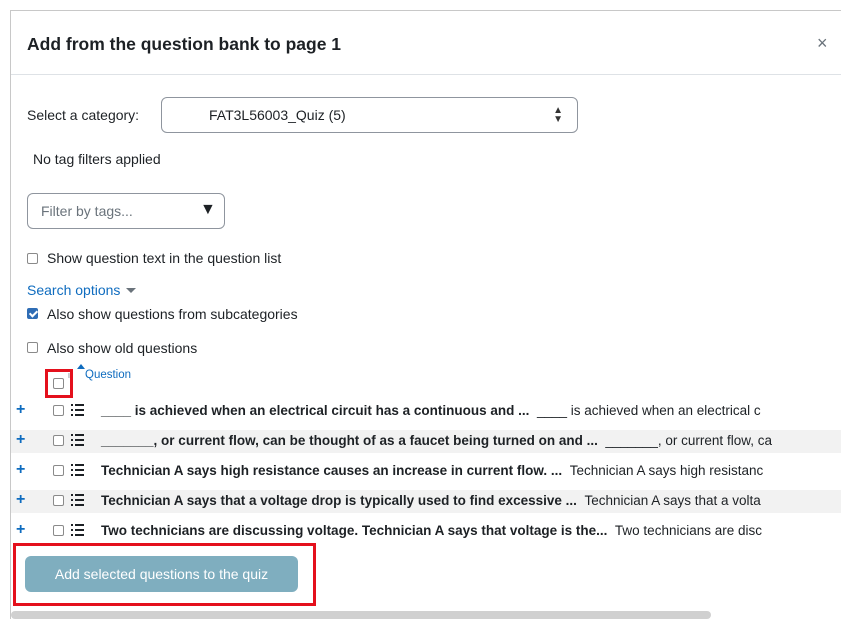 The image size is (841, 619). I want to click on question-text: ____ is achieved when an electrical c, so click(648, 410).